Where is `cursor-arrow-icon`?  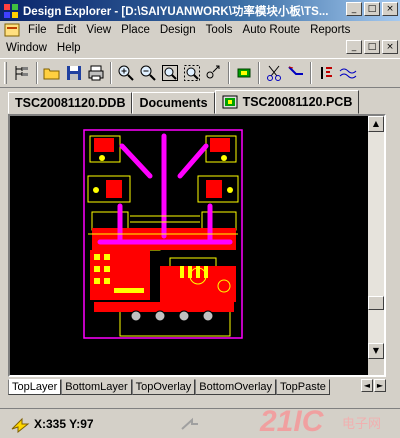 cursor-arrow-icon is located at coordinates (20, 425).